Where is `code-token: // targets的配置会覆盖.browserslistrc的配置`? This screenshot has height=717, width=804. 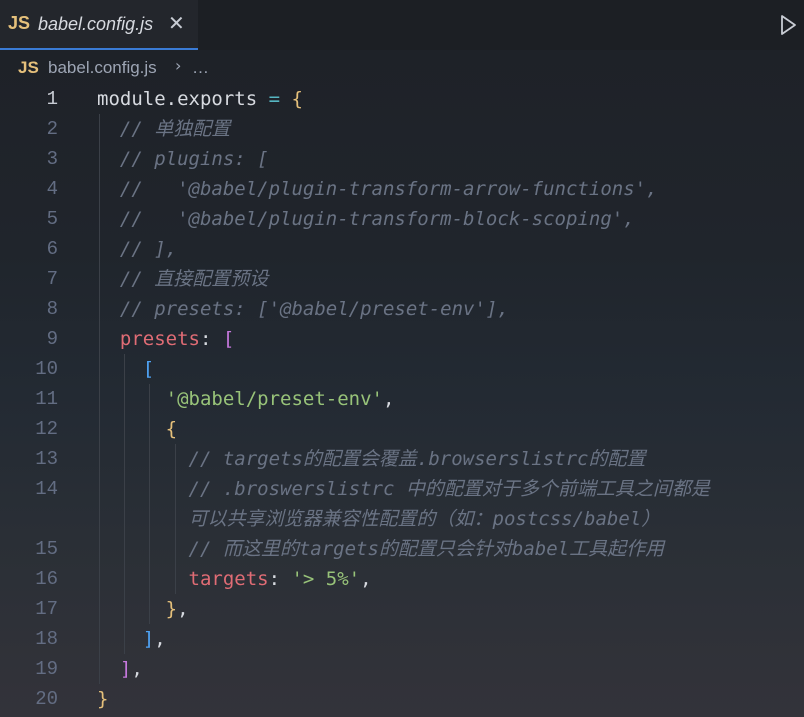 code-token: // targets的配置会覆盖.browserslistrc的配置 is located at coordinates (371, 459).